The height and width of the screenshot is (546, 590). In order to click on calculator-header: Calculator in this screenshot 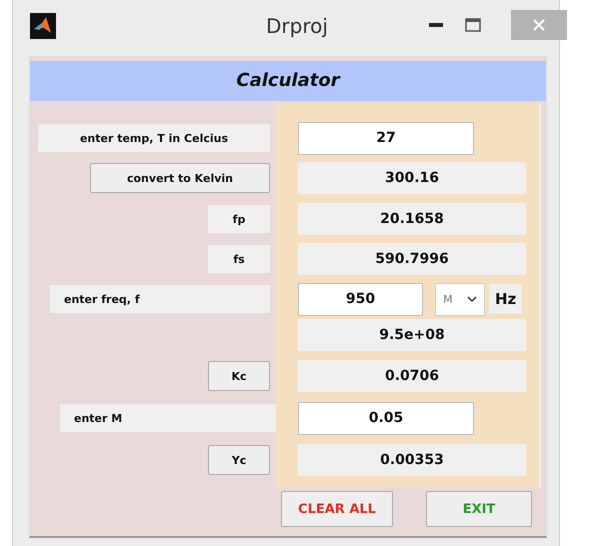, I will do `click(288, 81)`.